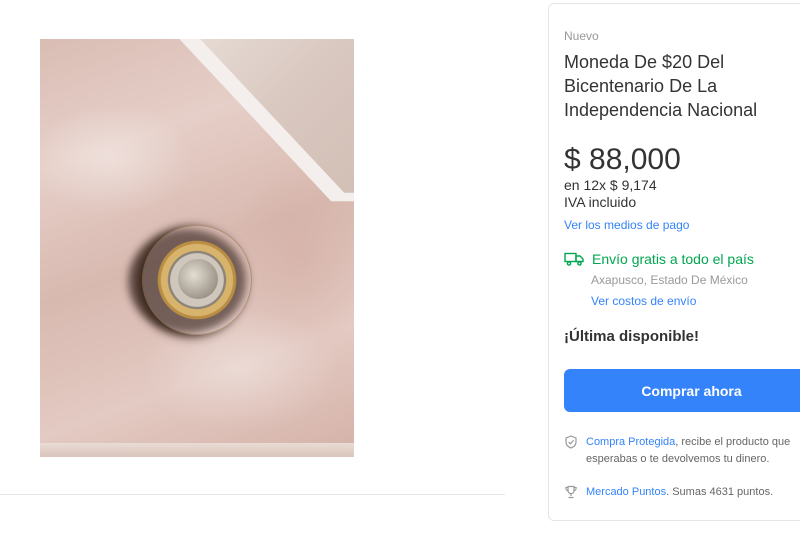 This screenshot has width=800, height=533. I want to click on installments-text: en 12x $ 9,174, so click(610, 185).